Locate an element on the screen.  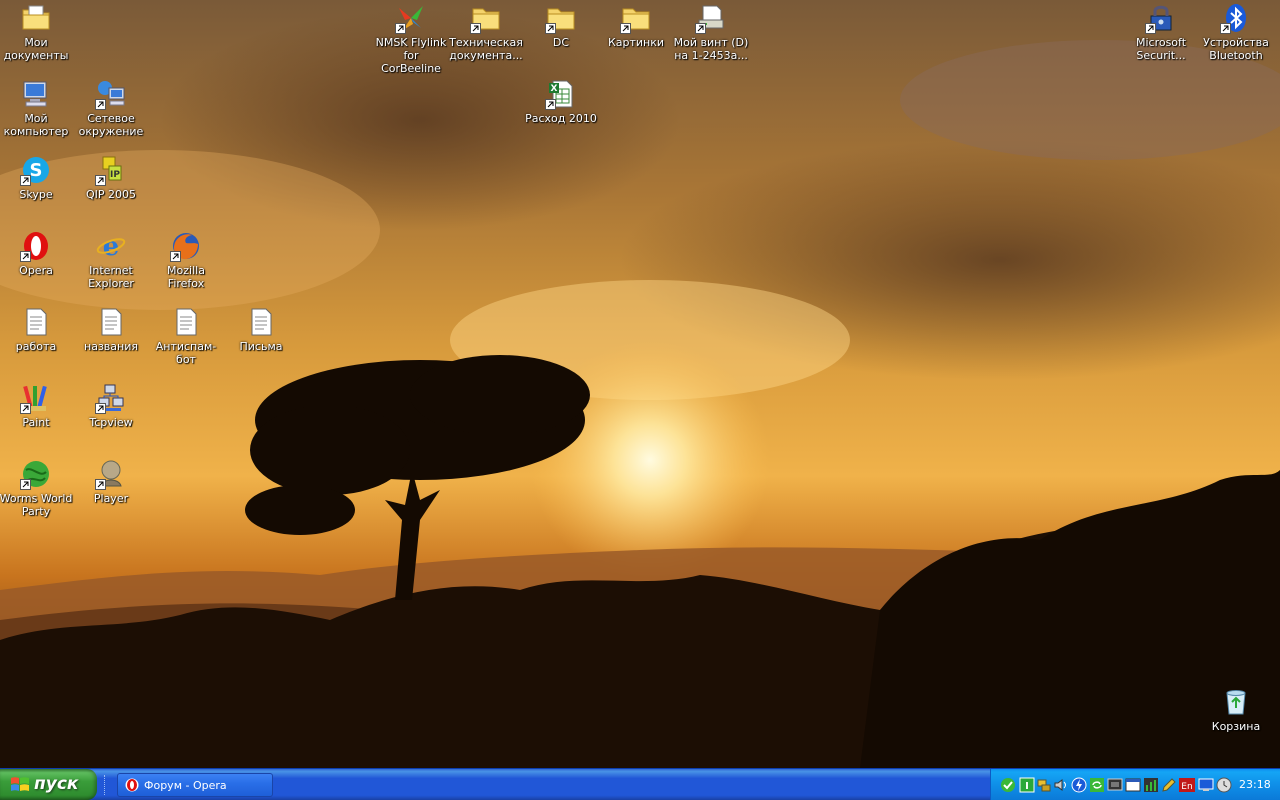
icon-label: QIP 2005 is located at coordinates (111, 194).